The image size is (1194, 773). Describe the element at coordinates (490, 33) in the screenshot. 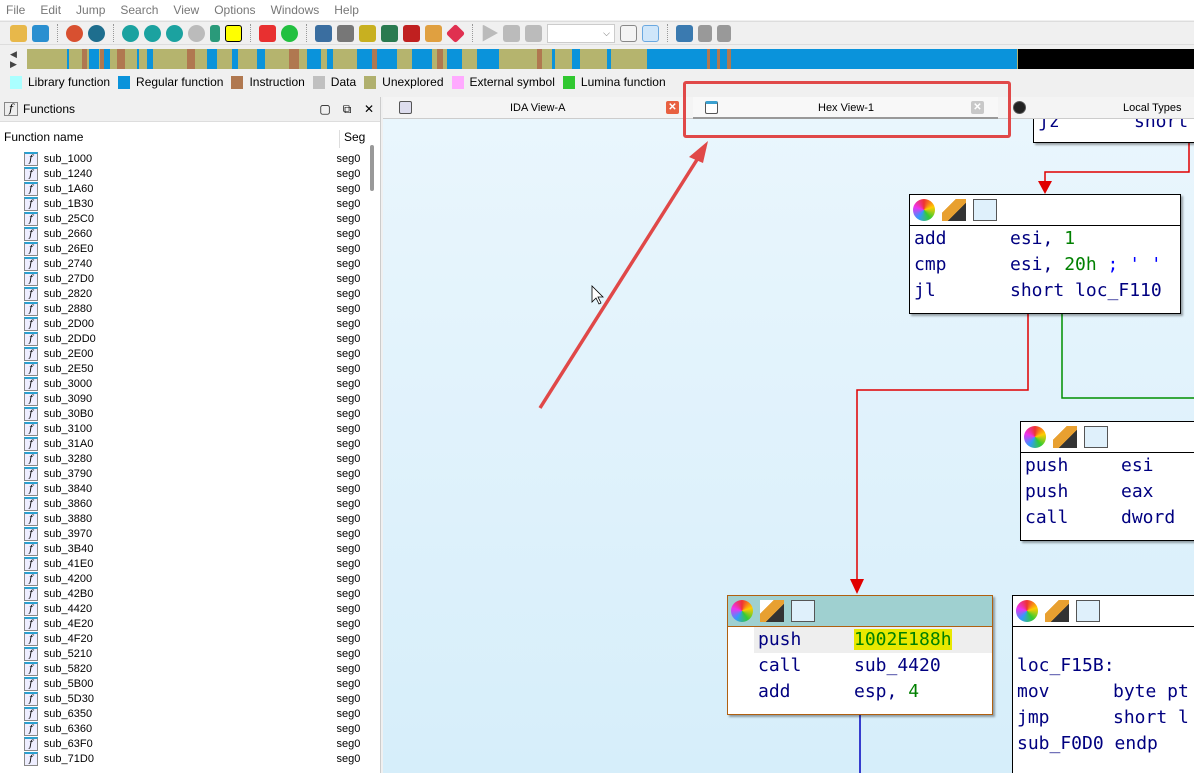

I see `play-icon` at that location.